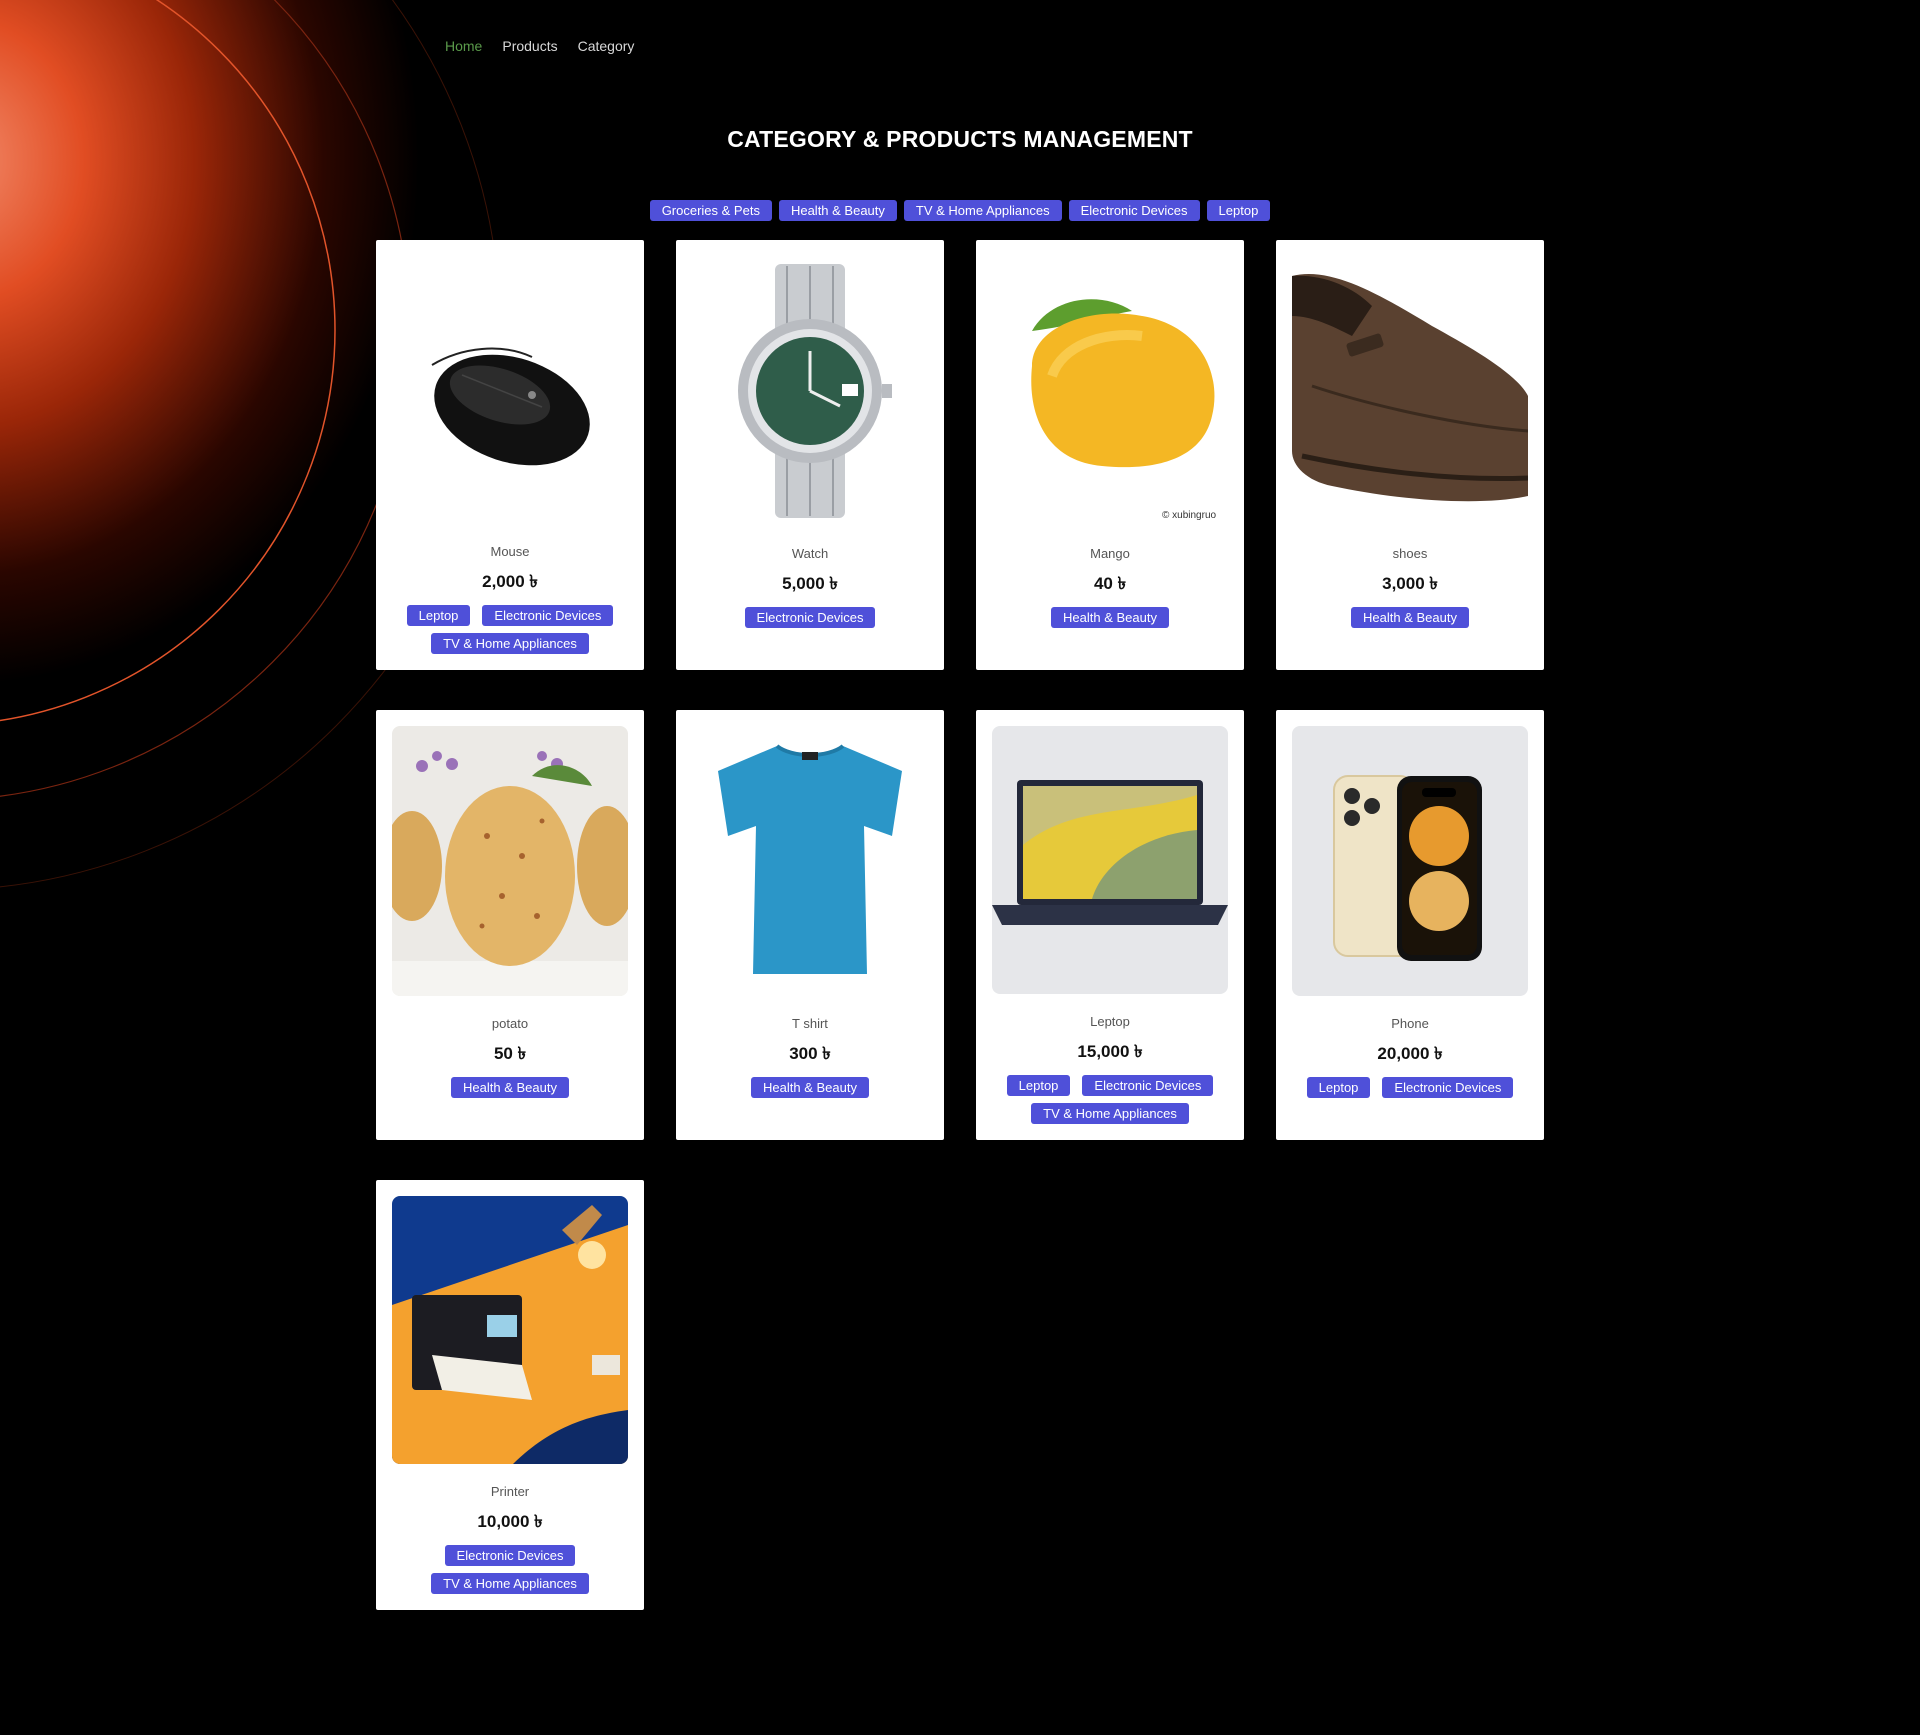 Image resolution: width=1920 pixels, height=1735 pixels. What do you see at coordinates (606, 46) in the screenshot?
I see `nav-category: Category` at bounding box center [606, 46].